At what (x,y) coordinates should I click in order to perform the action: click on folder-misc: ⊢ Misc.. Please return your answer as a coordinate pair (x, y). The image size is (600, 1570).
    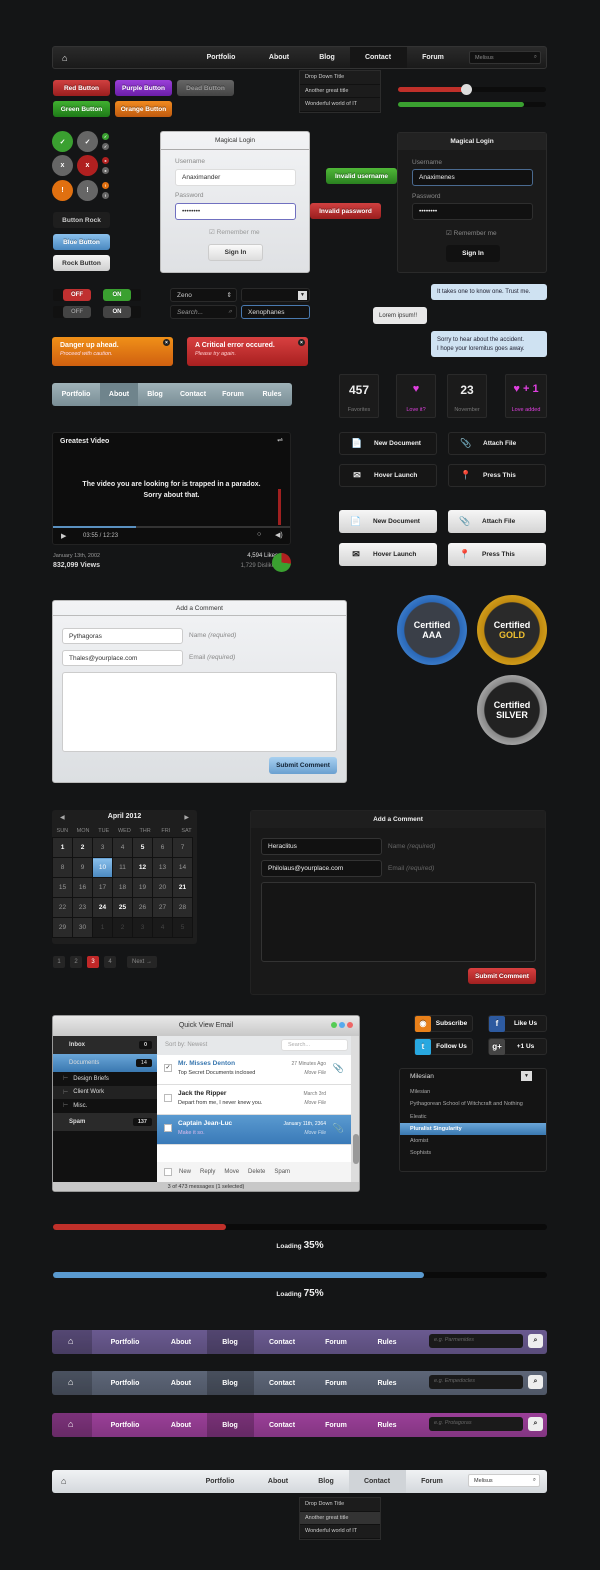
    Looking at the image, I should click on (105, 1106).